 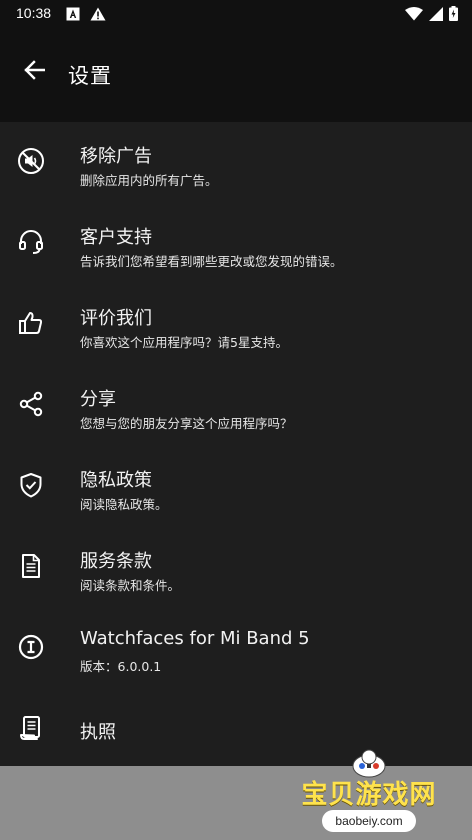 I want to click on app-bar: 设置, so click(x=236, y=75).